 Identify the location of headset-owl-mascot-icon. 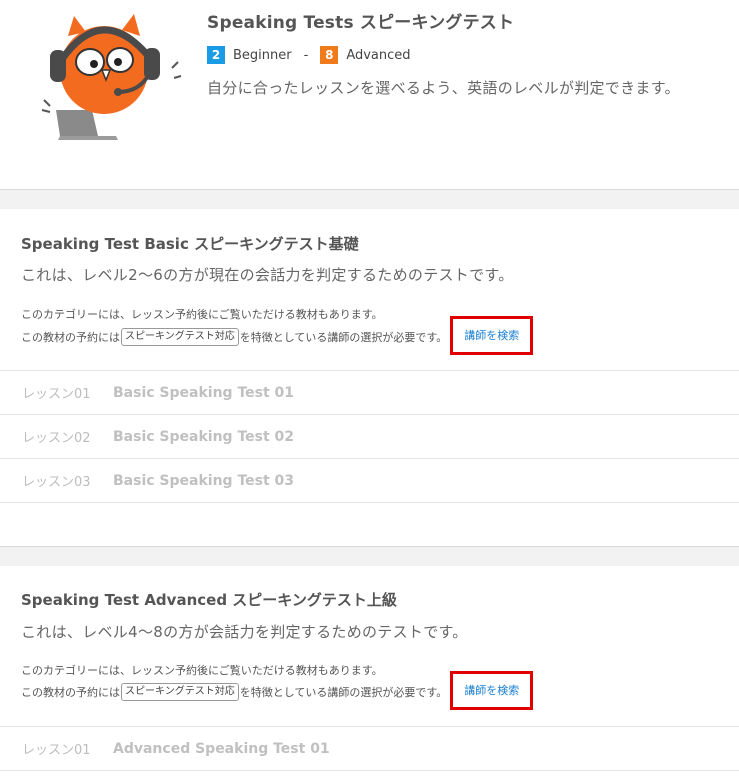
(111, 77).